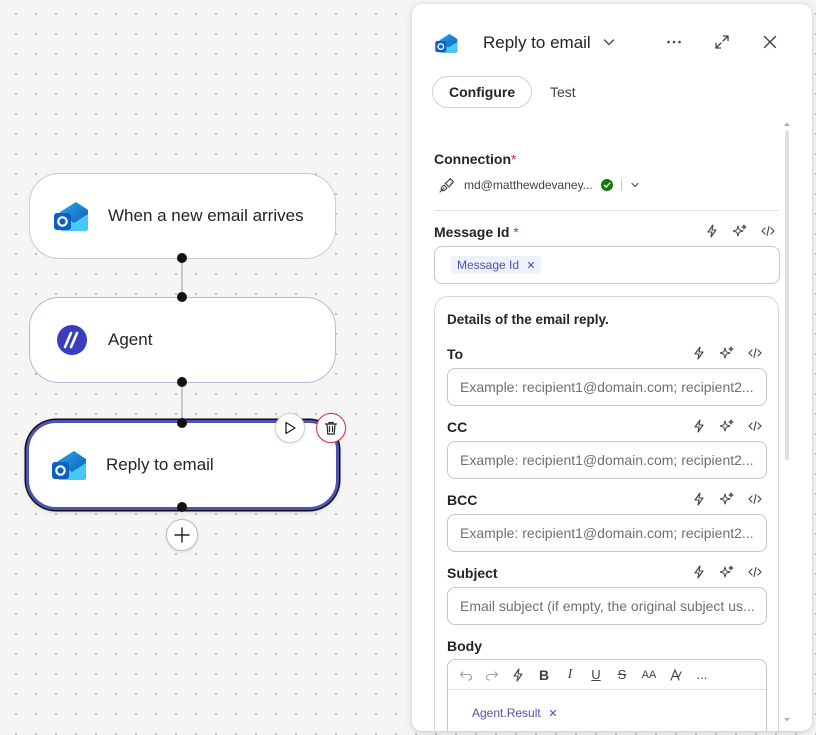  I want to click on message-id-token: Message Id, so click(496, 265).